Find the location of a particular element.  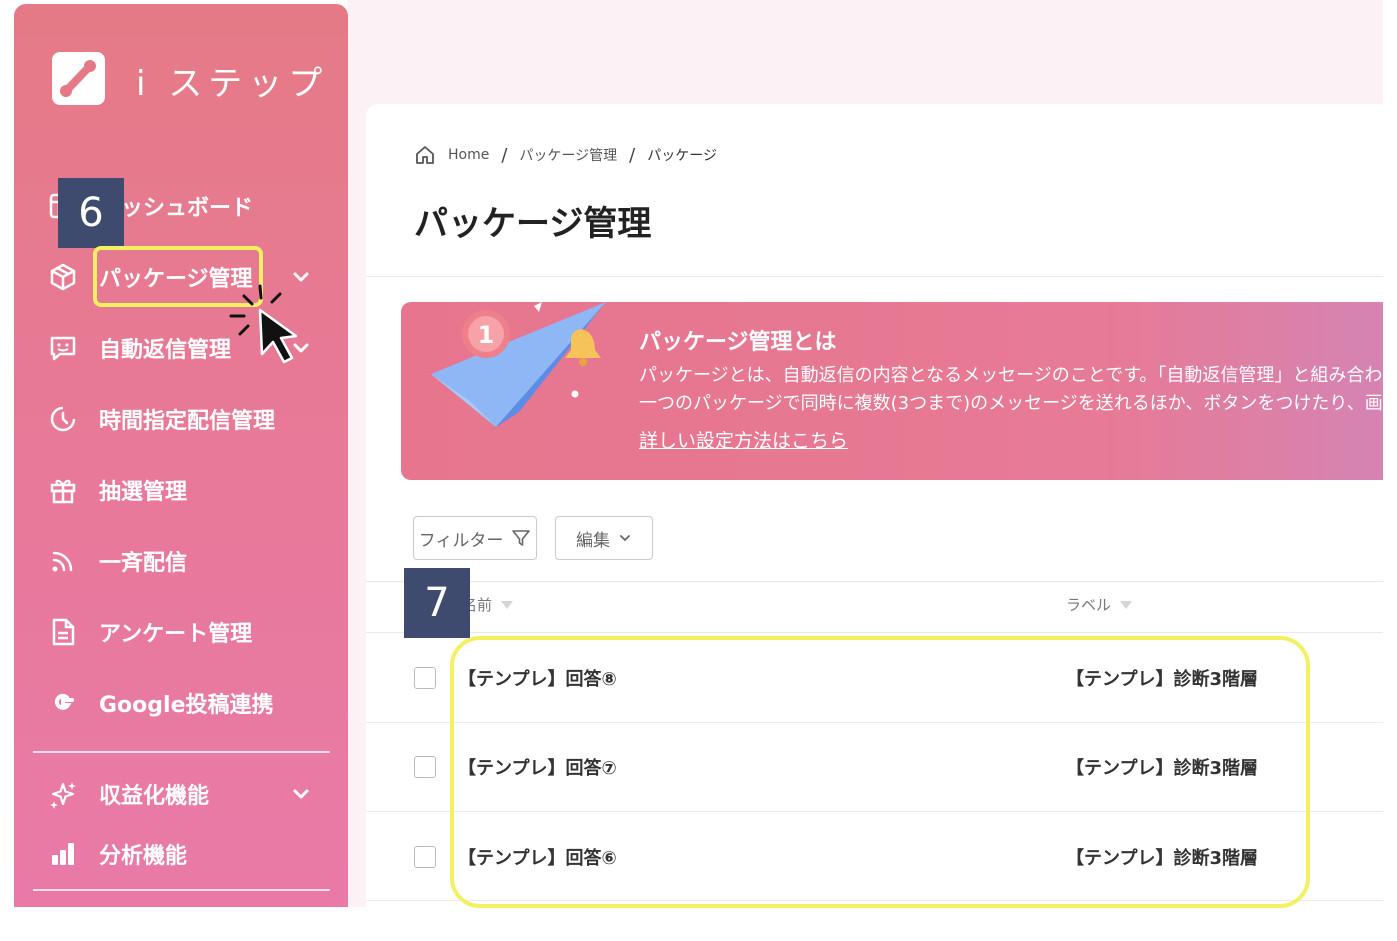

sidebar-item-survey: アンケート管理 is located at coordinates (181, 632).